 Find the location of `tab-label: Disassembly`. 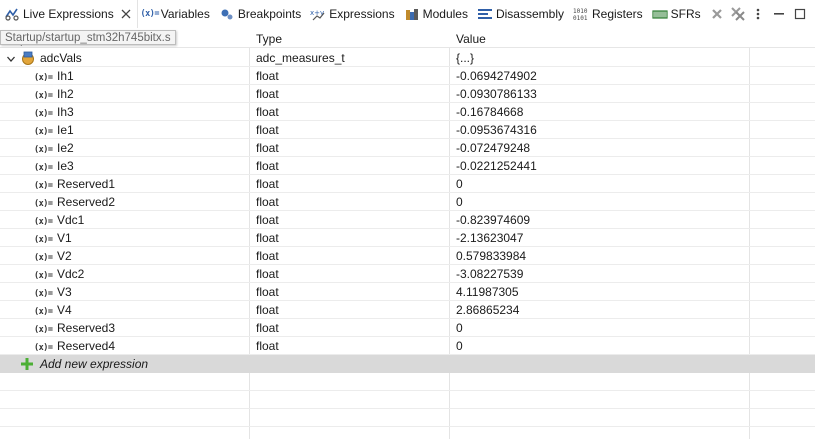

tab-label: Disassembly is located at coordinates (529, 14).